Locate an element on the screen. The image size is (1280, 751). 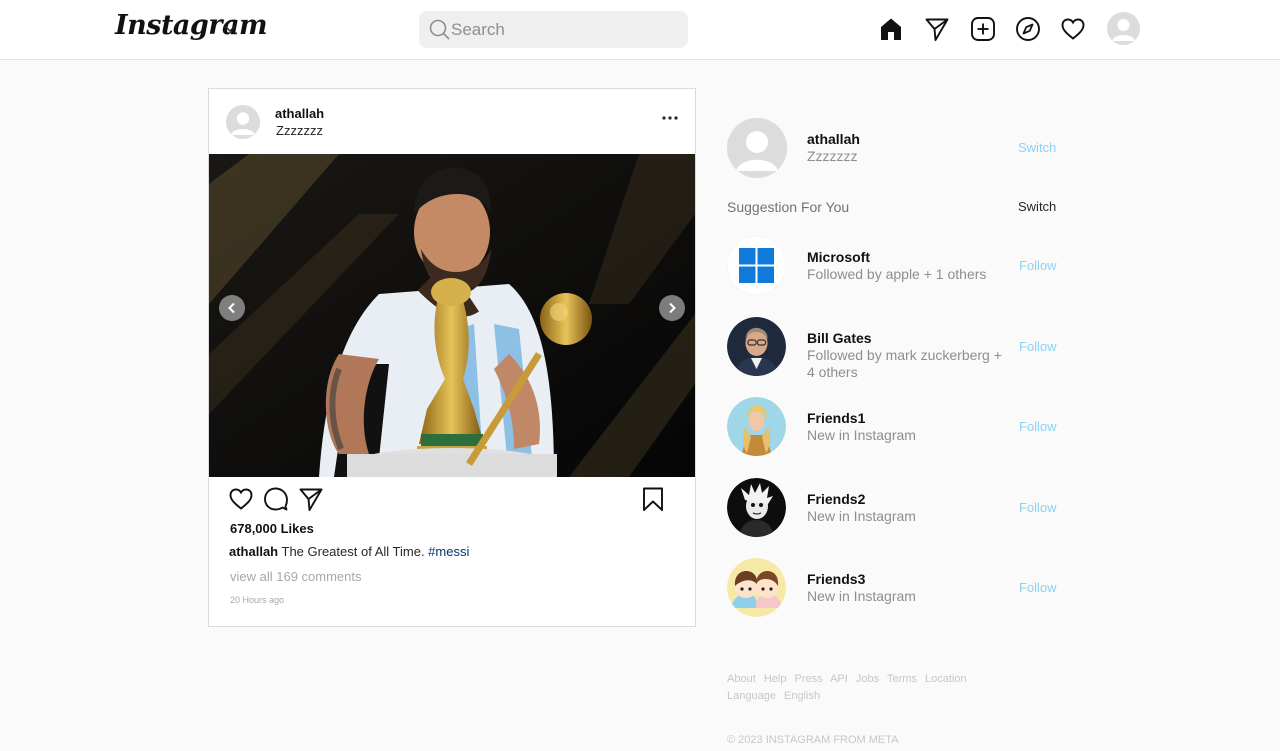
suggestions-switch-link: Switch is located at coordinates (1037, 206).